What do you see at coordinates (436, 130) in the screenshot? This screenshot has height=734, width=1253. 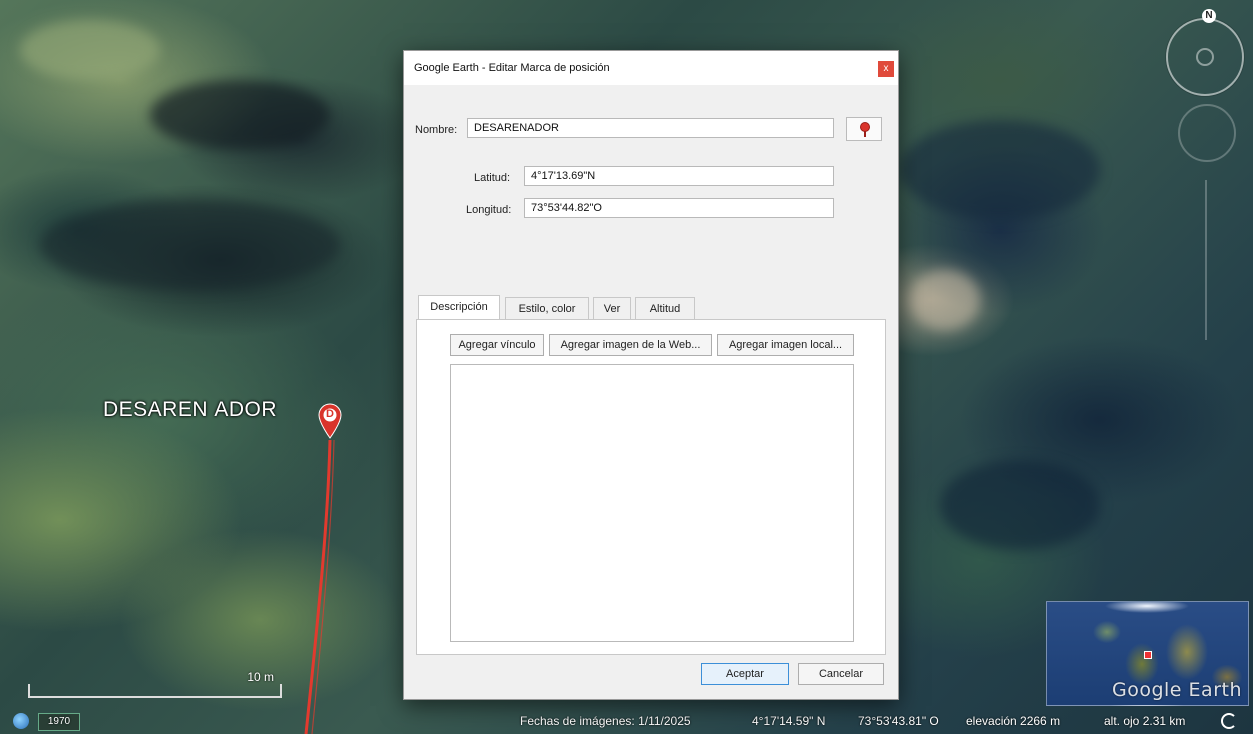 I see `name-label: Nombre:` at bounding box center [436, 130].